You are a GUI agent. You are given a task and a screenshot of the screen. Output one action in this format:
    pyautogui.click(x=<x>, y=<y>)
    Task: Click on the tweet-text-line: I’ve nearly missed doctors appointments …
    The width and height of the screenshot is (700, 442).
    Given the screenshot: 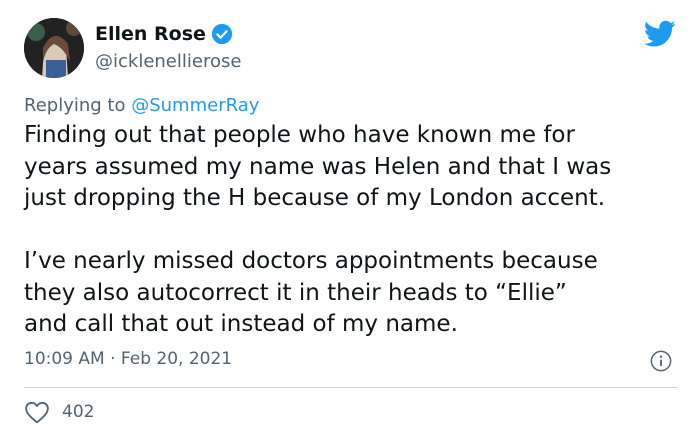 What is the action you would take?
    pyautogui.click(x=311, y=261)
    